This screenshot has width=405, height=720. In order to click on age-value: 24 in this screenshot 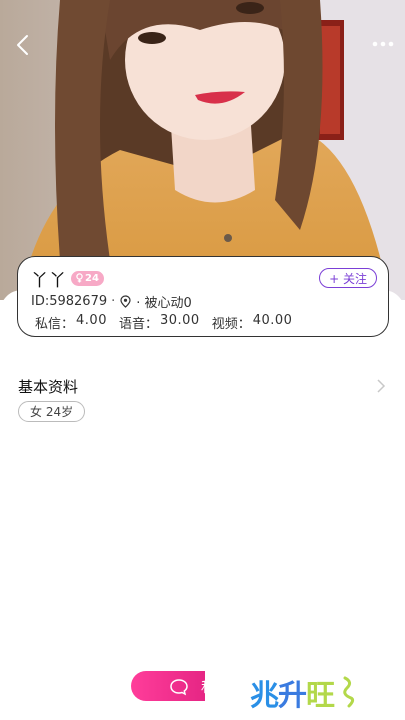, I will do `click(92, 278)`.